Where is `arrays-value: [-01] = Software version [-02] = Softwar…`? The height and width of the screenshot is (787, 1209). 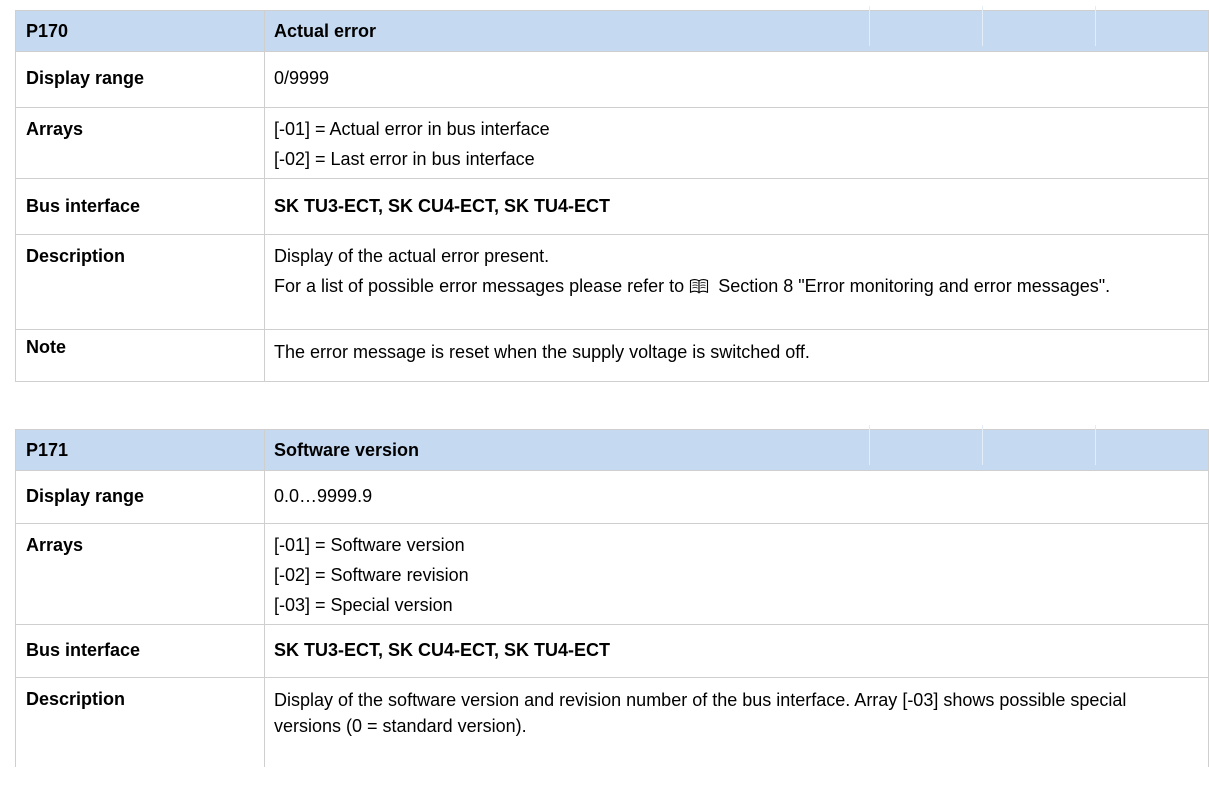 arrays-value: [-01] = Software version [-02] = Softwar… is located at coordinates (736, 574).